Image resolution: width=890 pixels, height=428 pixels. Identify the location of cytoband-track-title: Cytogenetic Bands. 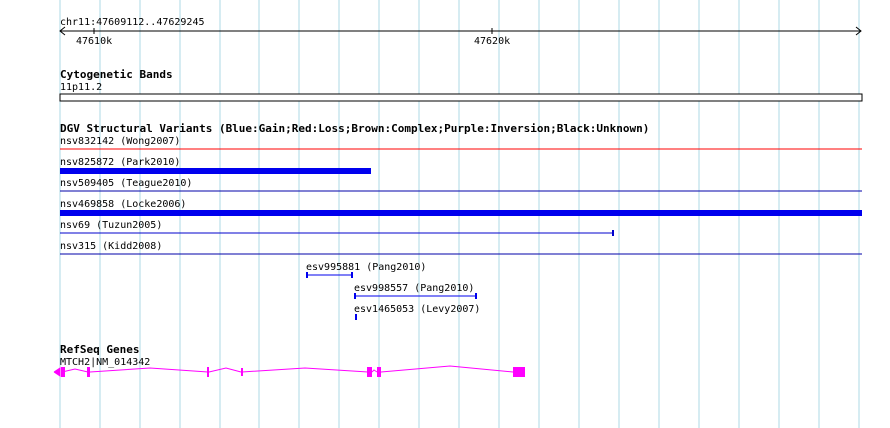
(116, 74).